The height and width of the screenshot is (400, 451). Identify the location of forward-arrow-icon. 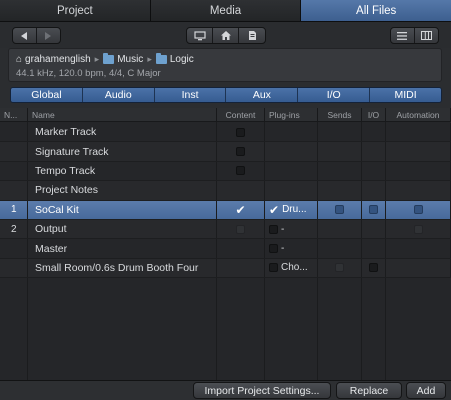
(48, 35).